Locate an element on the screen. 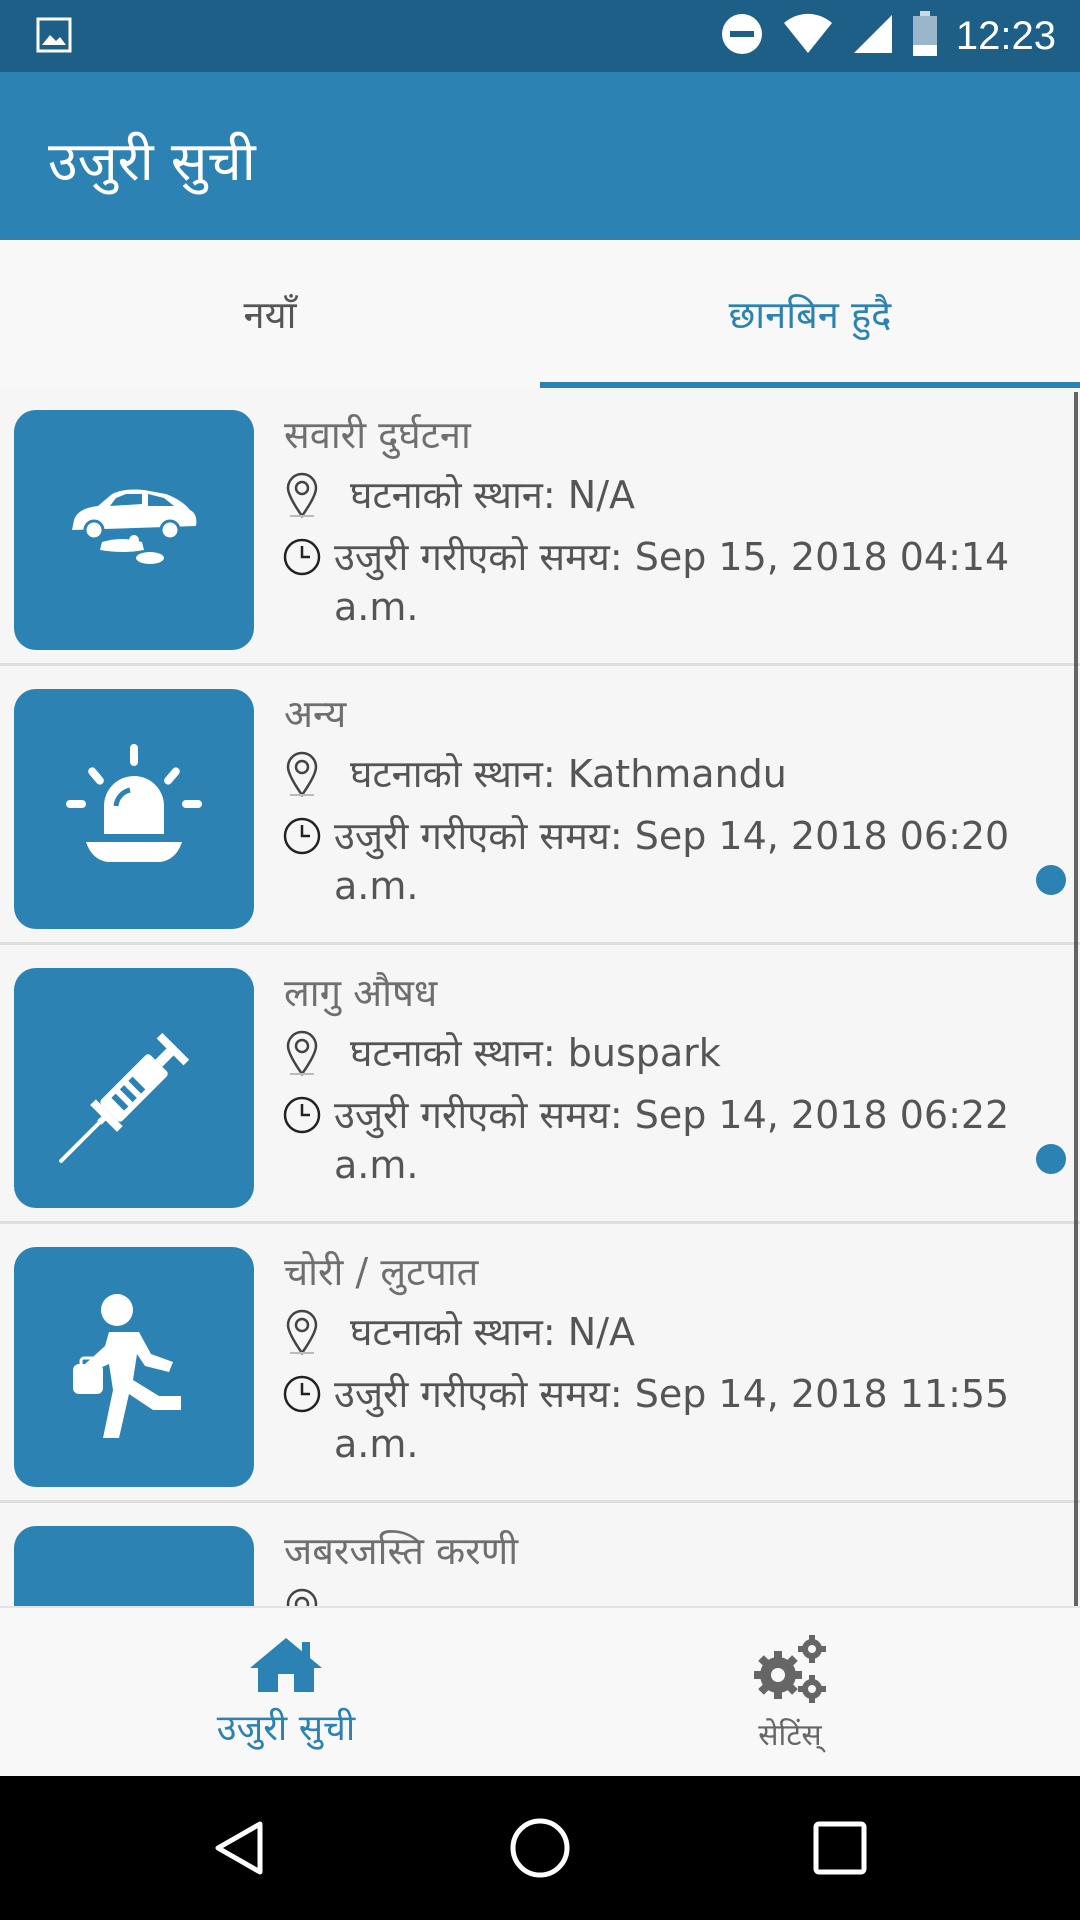 Image resolution: width=1080 pixels, height=1920 pixels. tab-bar: नयाँ छानबिन हुदै is located at coordinates (540, 314).